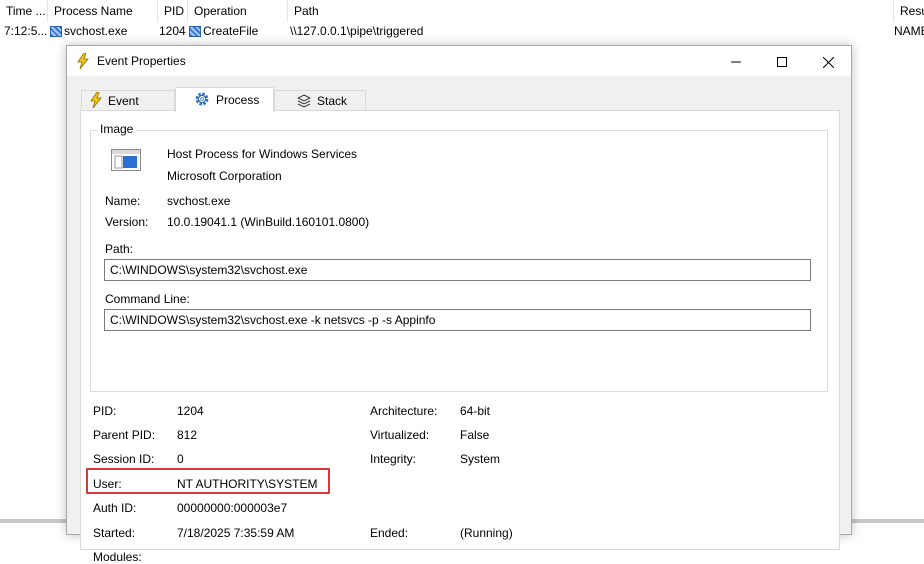 Image resolution: width=924 pixels, height=564 pixels. Describe the element at coordinates (187, 435) in the screenshot. I see `parent-pid-value: 812` at that location.